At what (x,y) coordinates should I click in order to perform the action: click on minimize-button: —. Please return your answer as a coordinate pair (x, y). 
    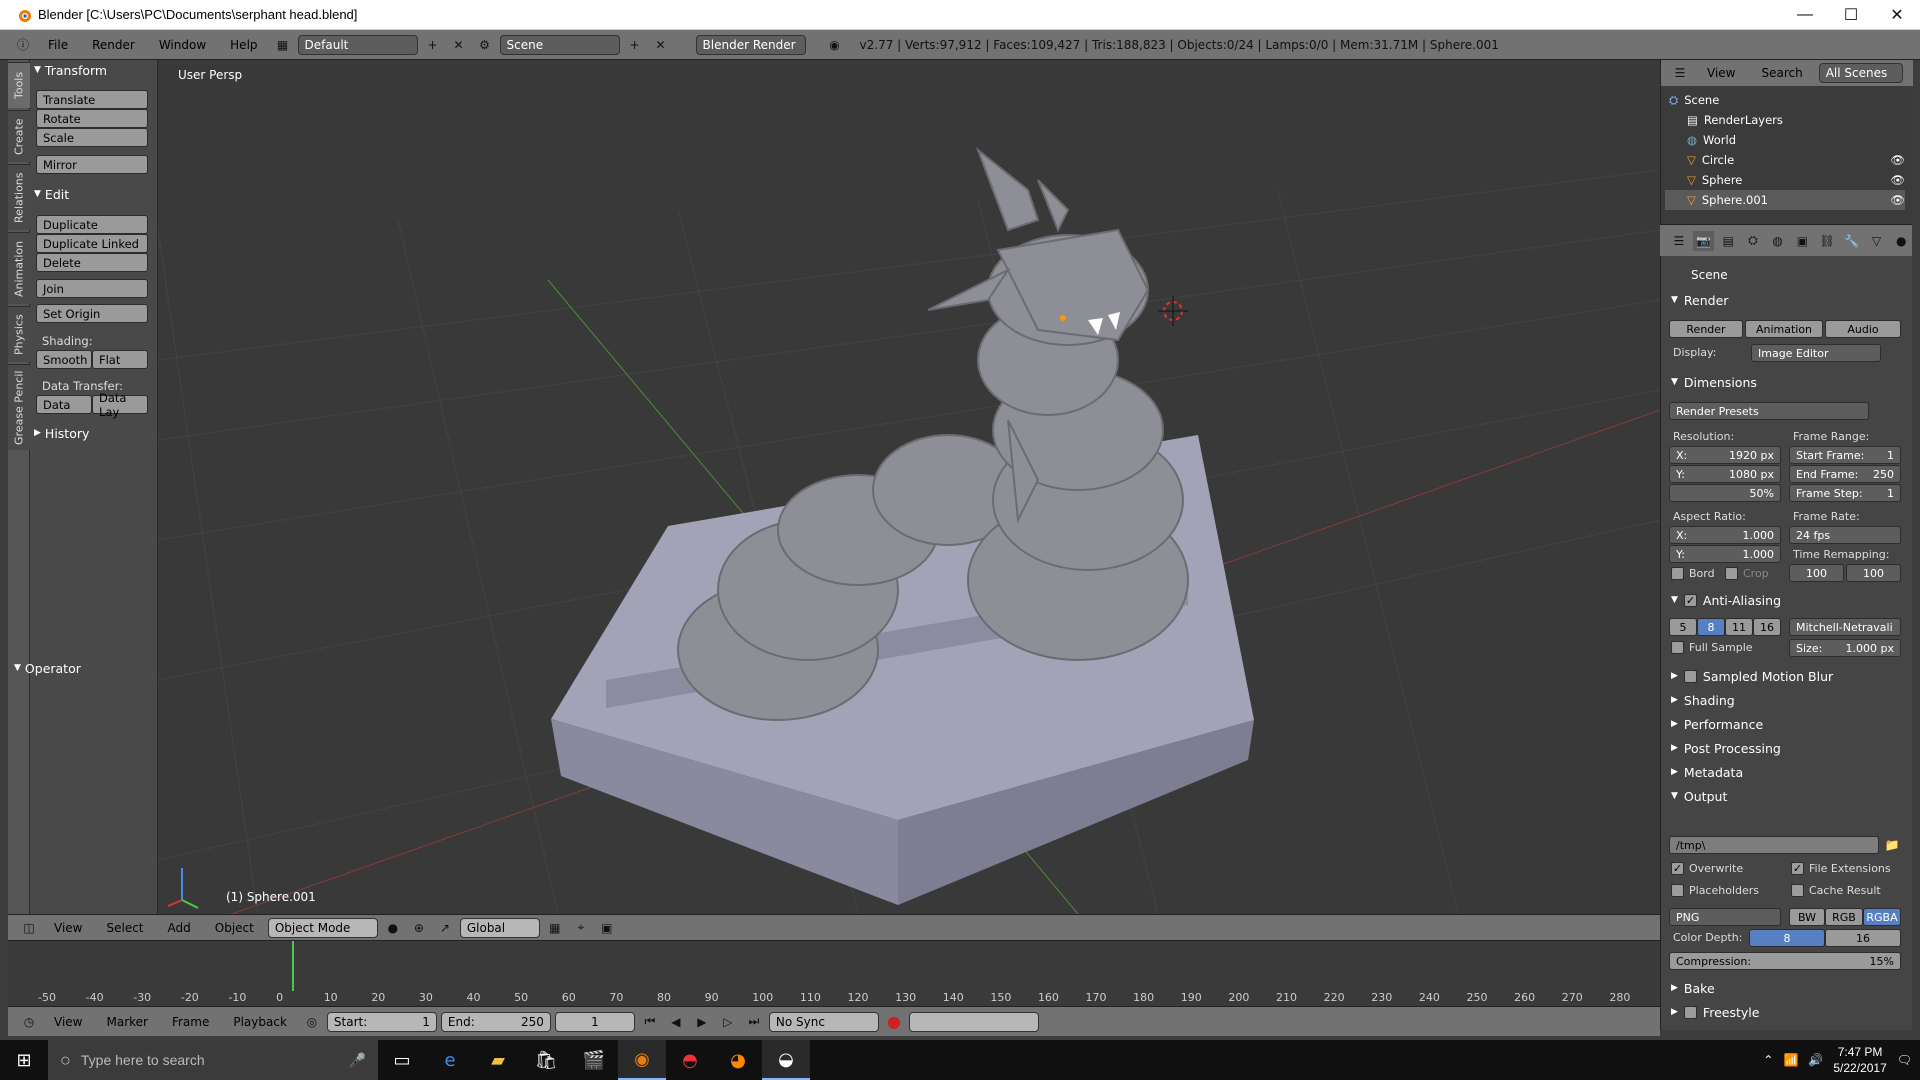
    Looking at the image, I should click on (1805, 15).